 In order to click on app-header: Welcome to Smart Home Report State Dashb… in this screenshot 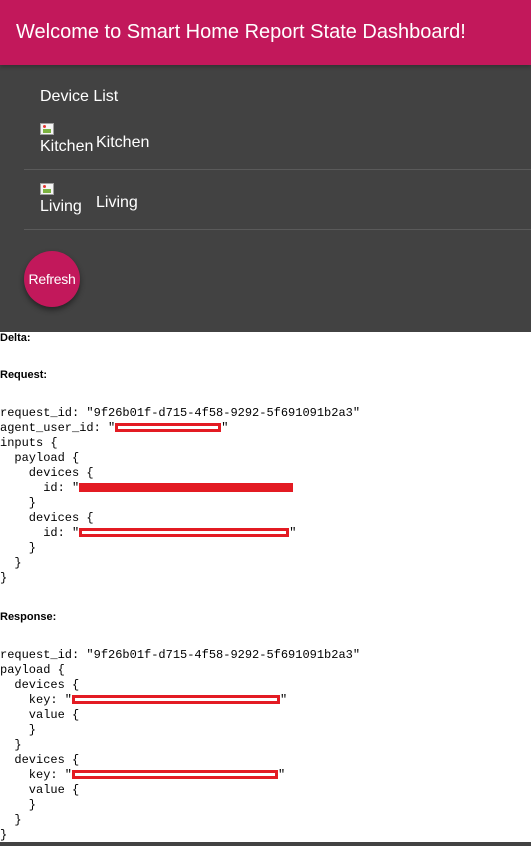, I will do `click(265, 32)`.